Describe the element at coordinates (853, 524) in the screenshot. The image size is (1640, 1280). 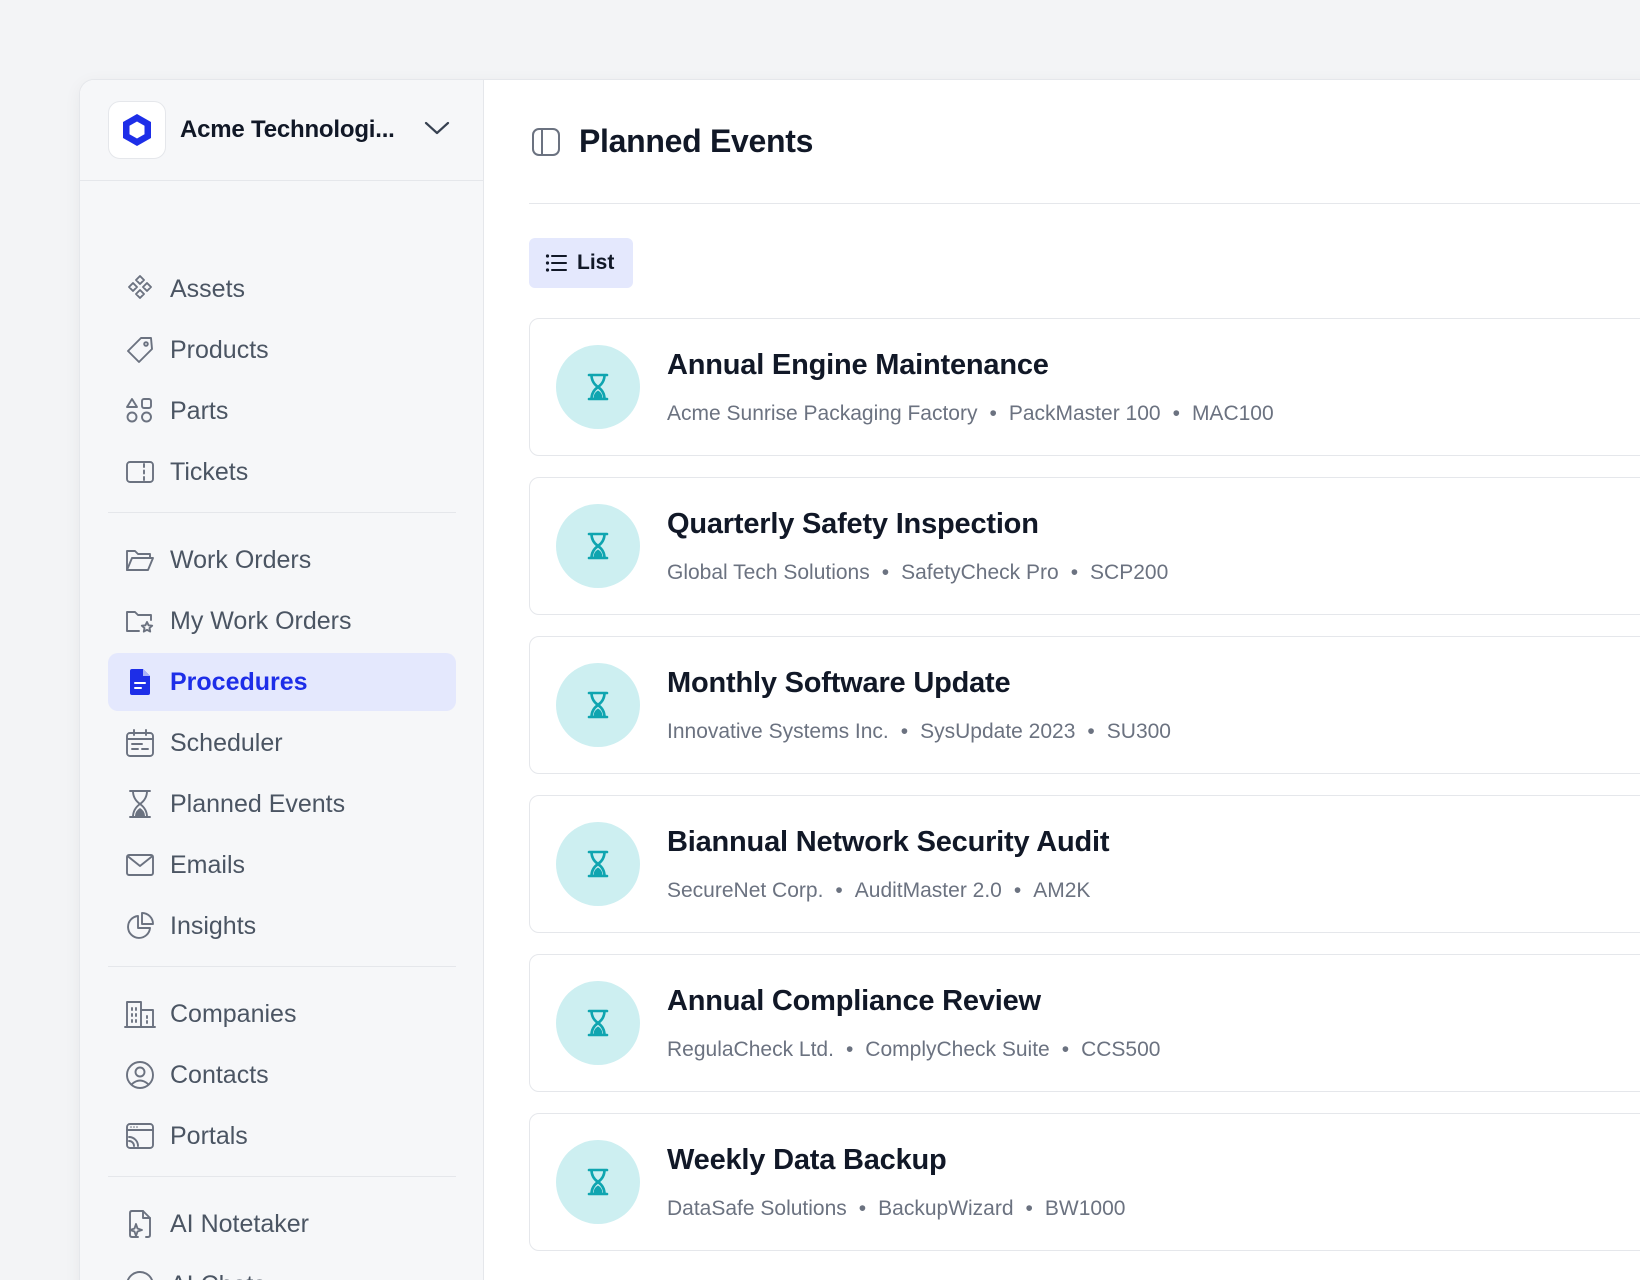
I see `event-title: Quarterly Safety Inspection` at that location.